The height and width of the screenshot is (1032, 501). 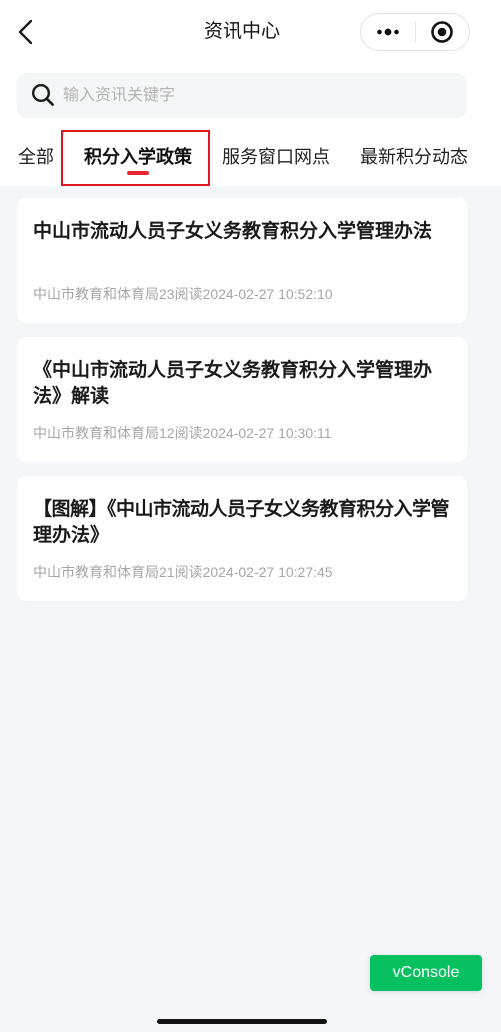 What do you see at coordinates (242, 1021) in the screenshot?
I see `home-indicator` at bounding box center [242, 1021].